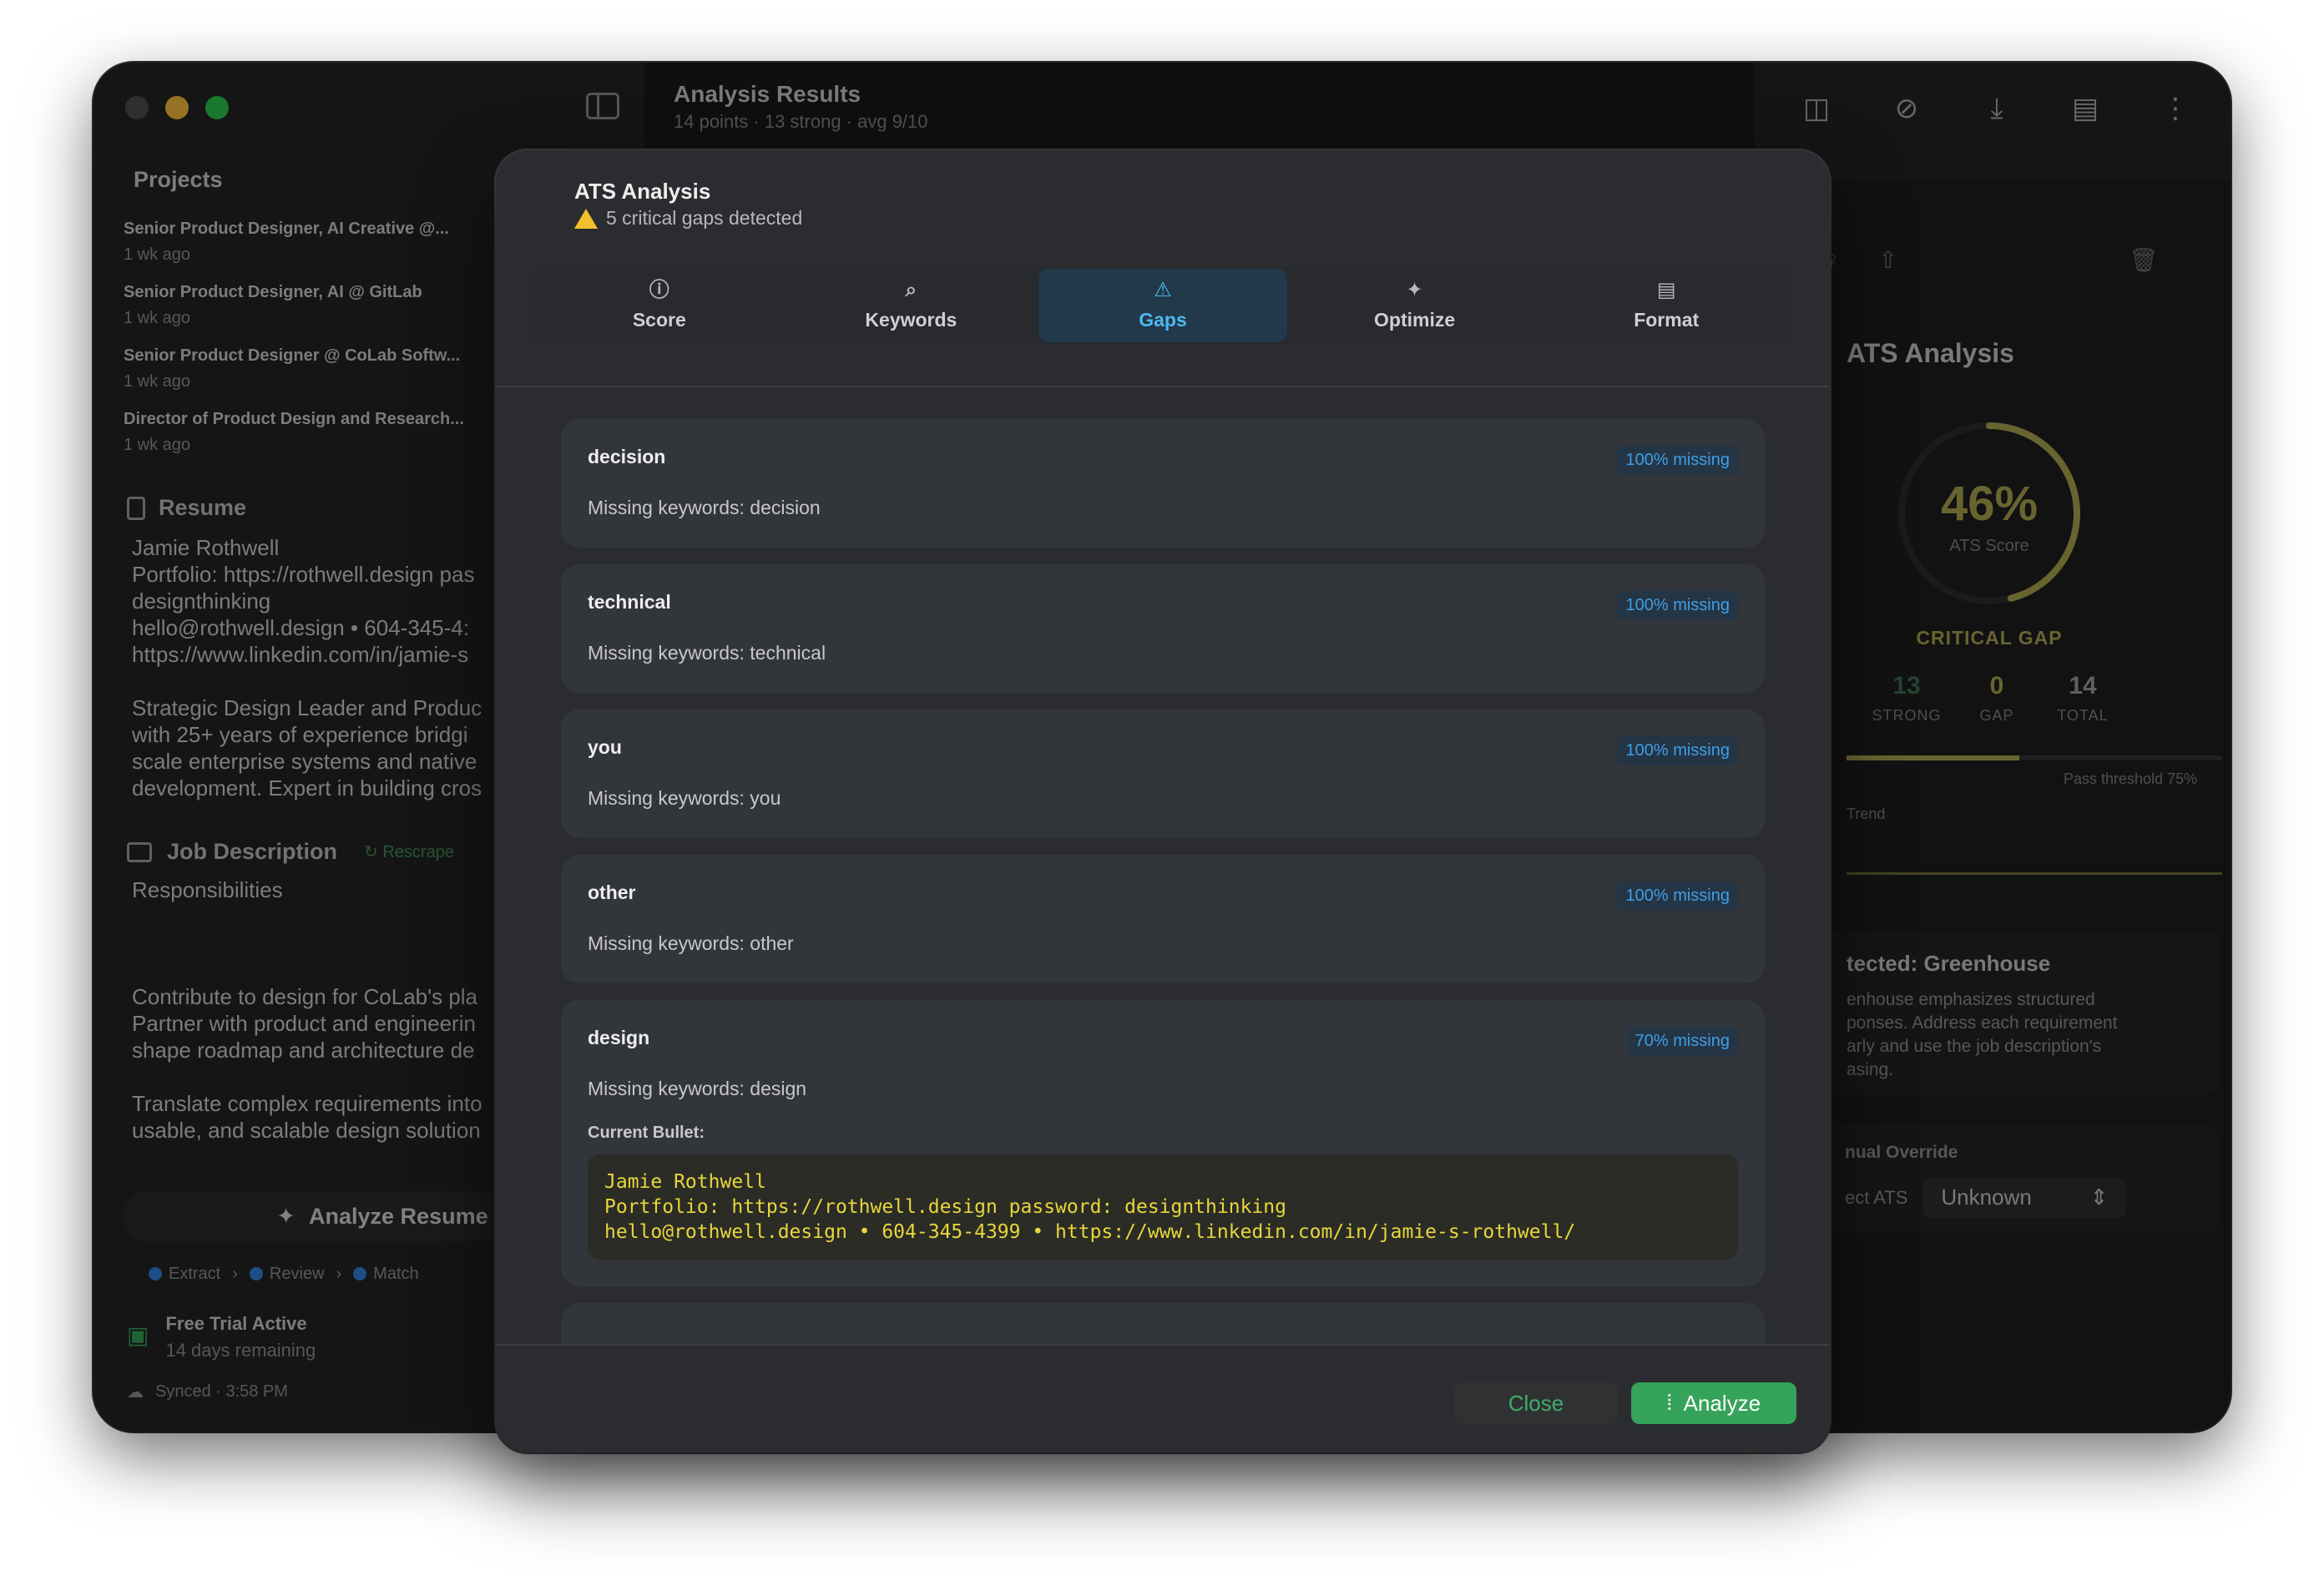 The width and height of the screenshot is (2324, 1576). I want to click on trend-label: Trend, so click(1866, 814).